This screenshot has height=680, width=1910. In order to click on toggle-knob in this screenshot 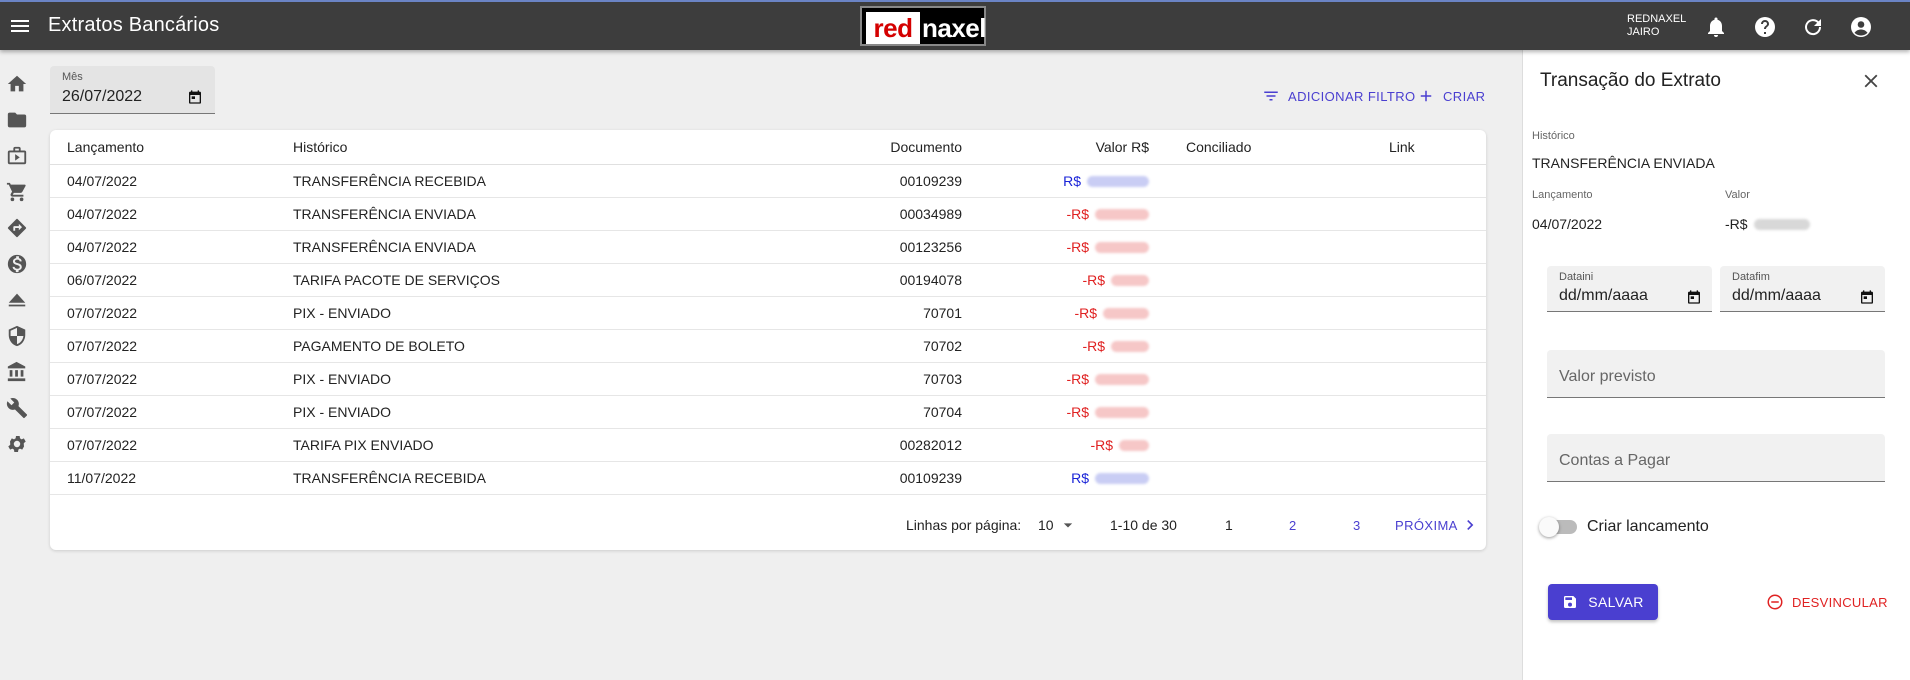, I will do `click(1549, 527)`.